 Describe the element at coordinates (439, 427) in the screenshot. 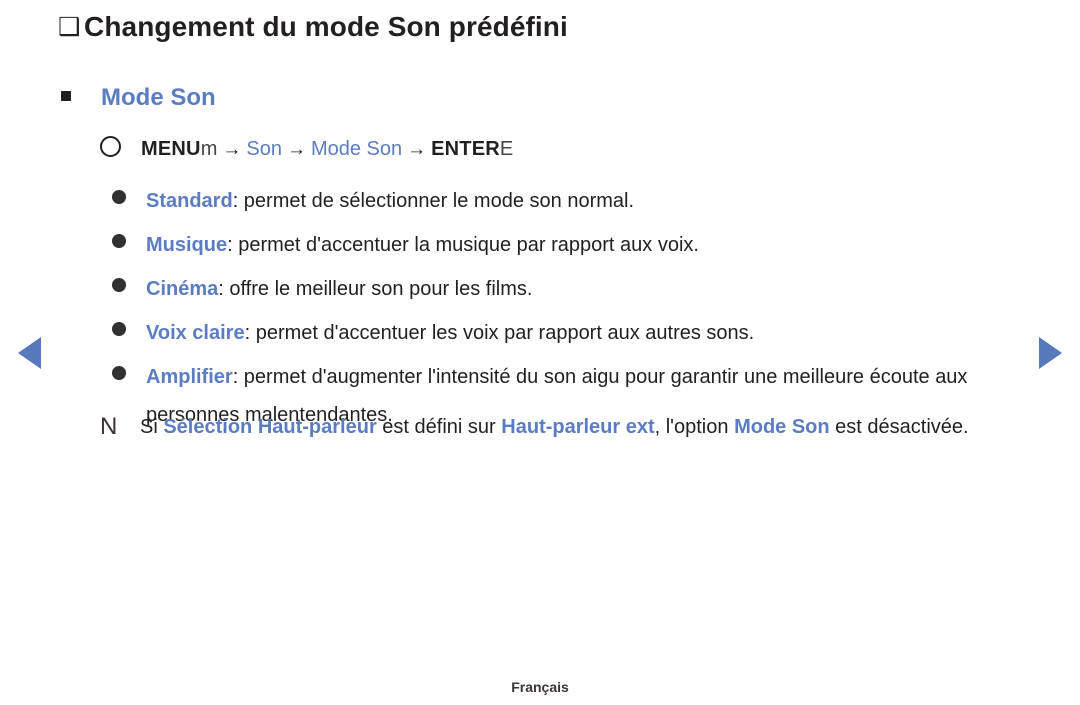

I see `note-part-2: est défini sur` at that location.